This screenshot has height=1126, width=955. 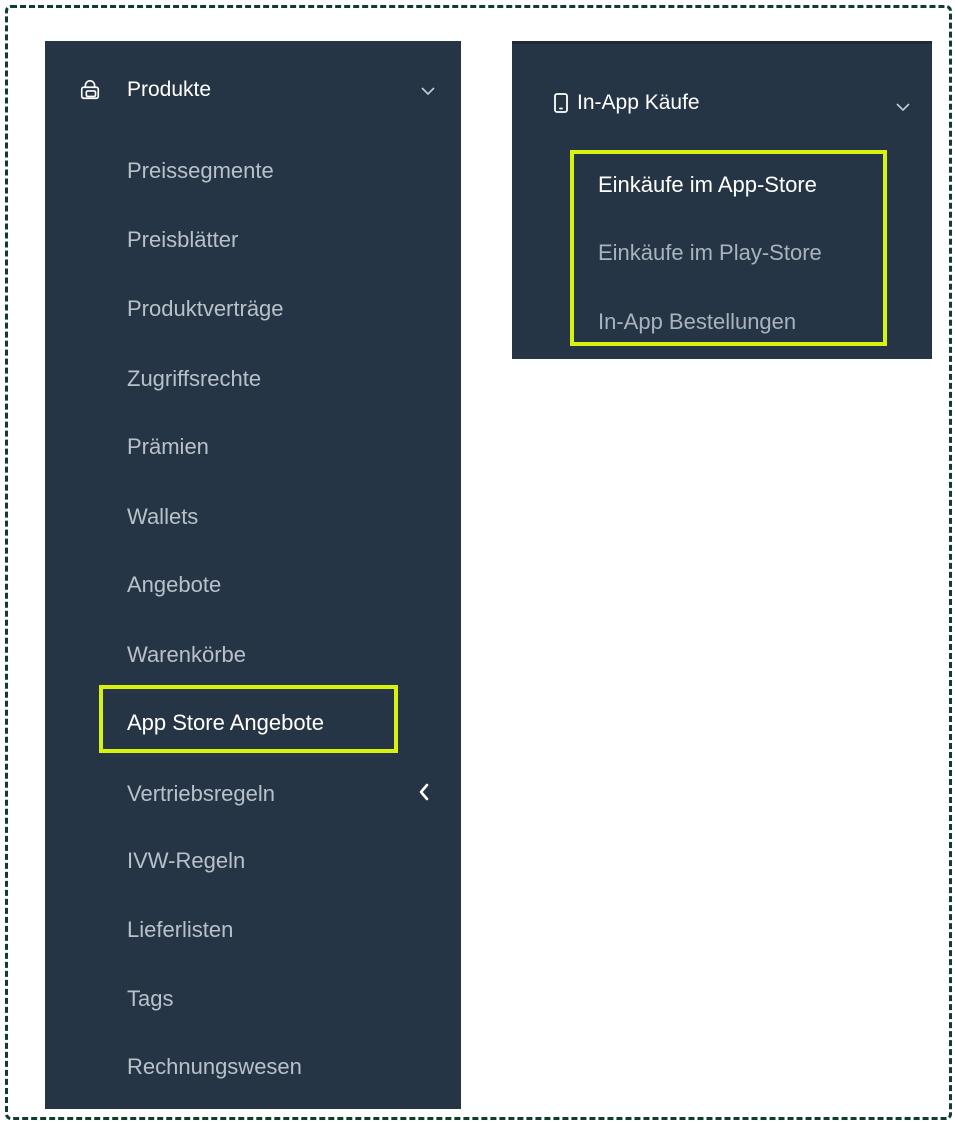 I want to click on chevron-left-icon, so click(x=424, y=792).